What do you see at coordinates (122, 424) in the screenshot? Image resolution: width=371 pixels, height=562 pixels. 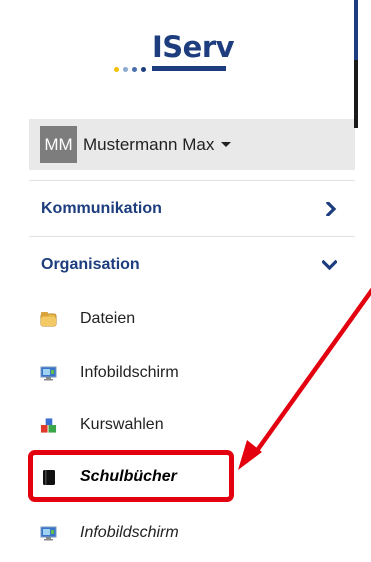 I see `menu-item-label: Kurswahlen` at bounding box center [122, 424].